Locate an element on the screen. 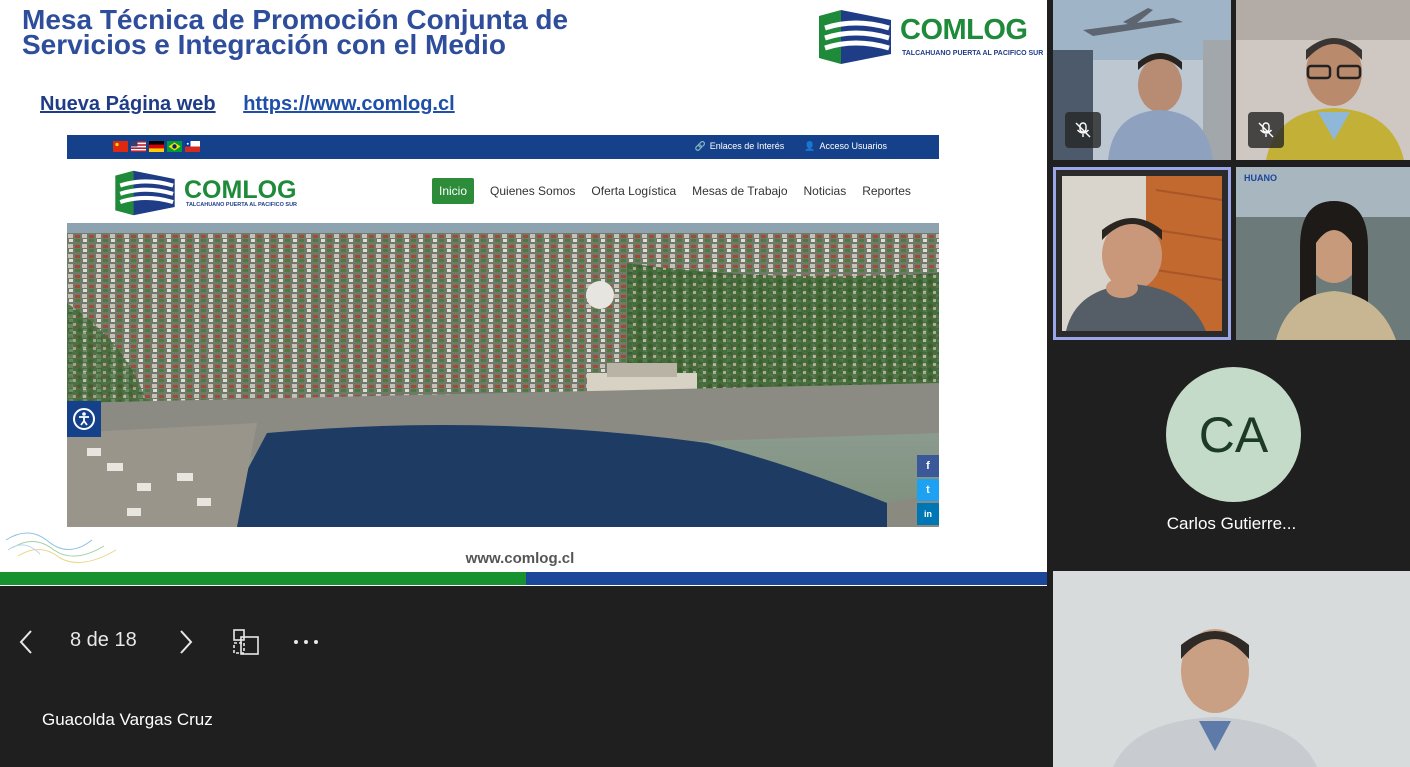 This screenshot has width=1410, height=767. presenter-name: Guacolda Vargas Cruz is located at coordinates (127, 719).